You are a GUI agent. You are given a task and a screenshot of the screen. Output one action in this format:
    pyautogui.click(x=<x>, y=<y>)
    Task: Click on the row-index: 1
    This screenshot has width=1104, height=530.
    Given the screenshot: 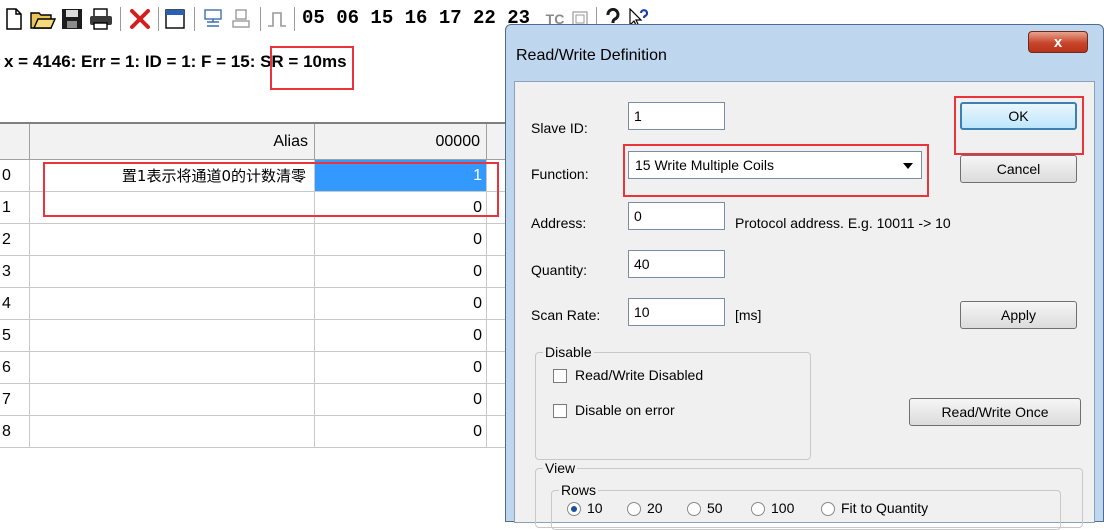 What is the action you would take?
    pyautogui.click(x=15, y=207)
    